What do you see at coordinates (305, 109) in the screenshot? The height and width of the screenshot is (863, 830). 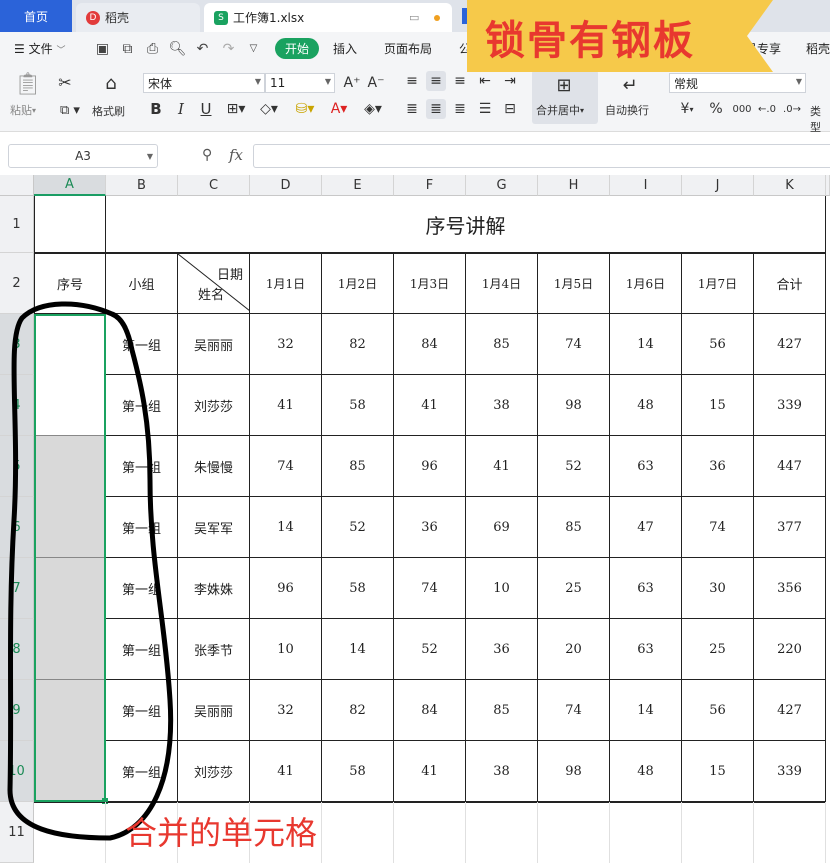 I see `fill-color-icon: ⛁▾` at bounding box center [305, 109].